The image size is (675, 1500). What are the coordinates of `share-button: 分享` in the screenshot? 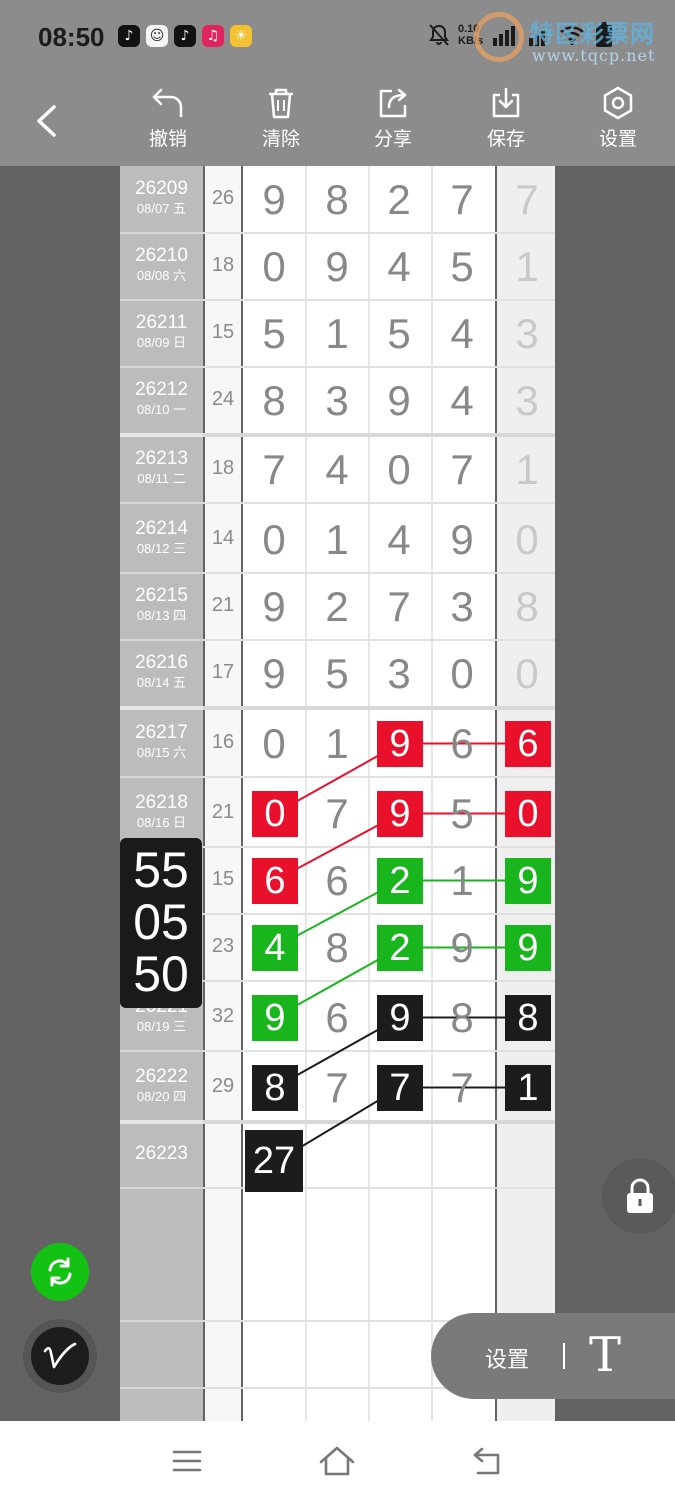 It's located at (393, 123).